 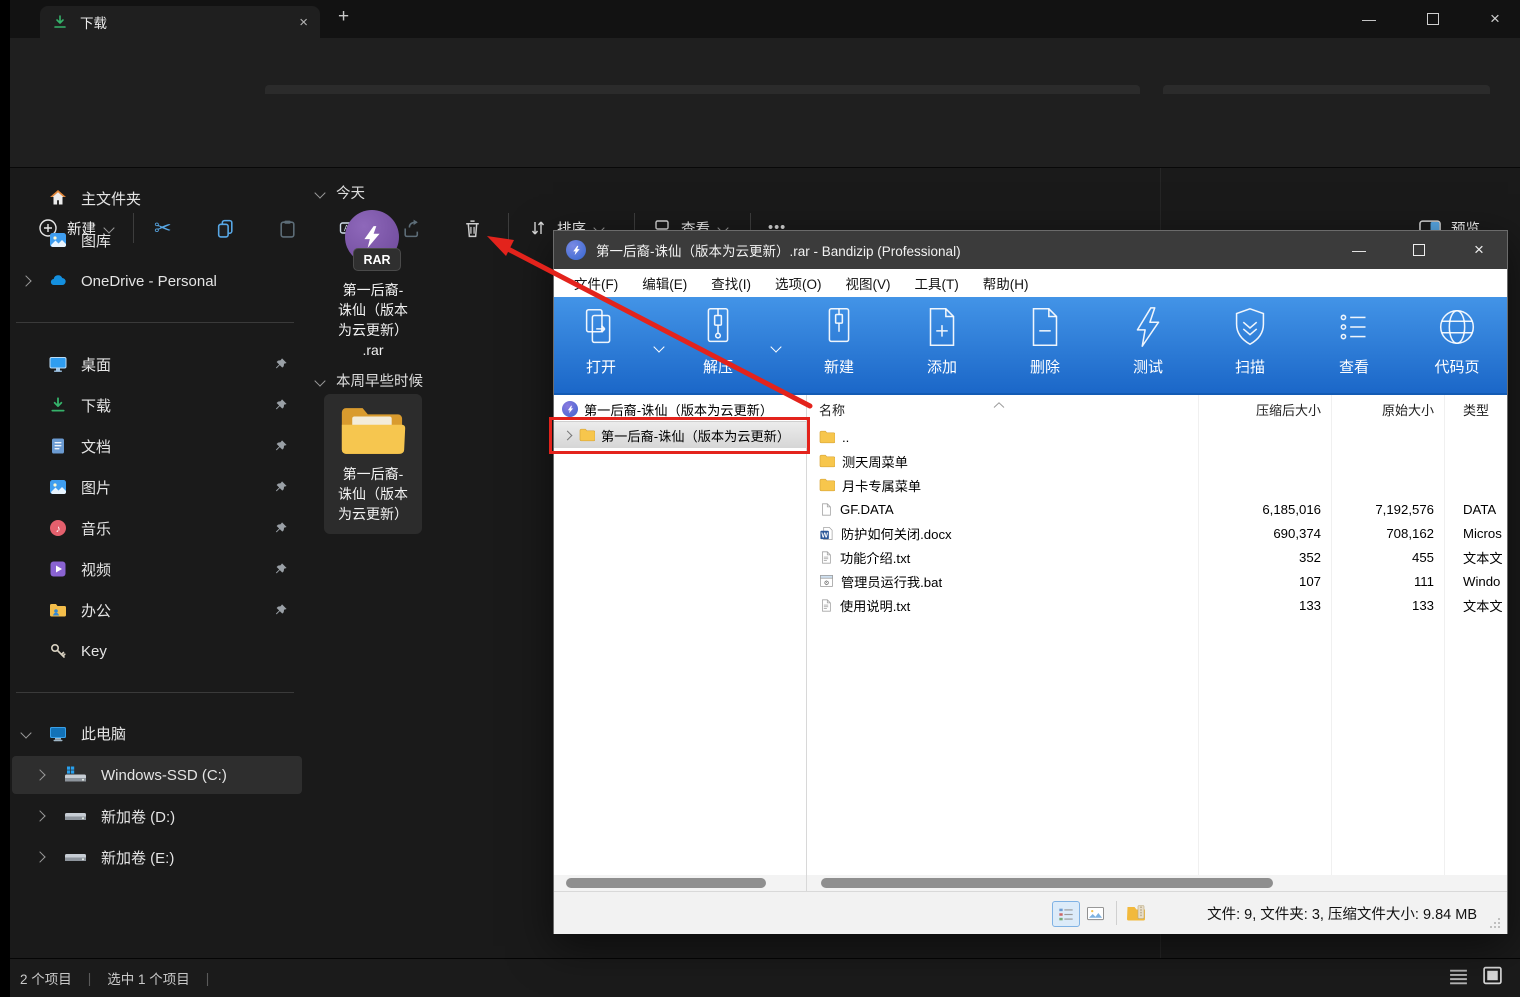 What do you see at coordinates (664, 283) in the screenshot?
I see `menu-edit: 编辑(E)` at bounding box center [664, 283].